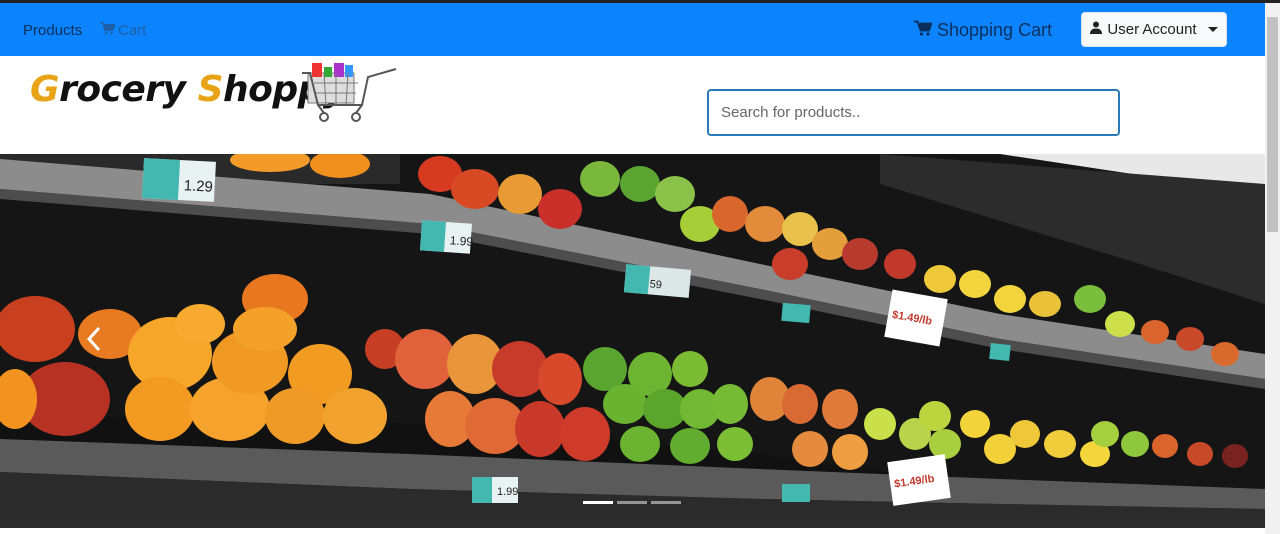  I want to click on carousel-prev-arrow, so click(96, 341).